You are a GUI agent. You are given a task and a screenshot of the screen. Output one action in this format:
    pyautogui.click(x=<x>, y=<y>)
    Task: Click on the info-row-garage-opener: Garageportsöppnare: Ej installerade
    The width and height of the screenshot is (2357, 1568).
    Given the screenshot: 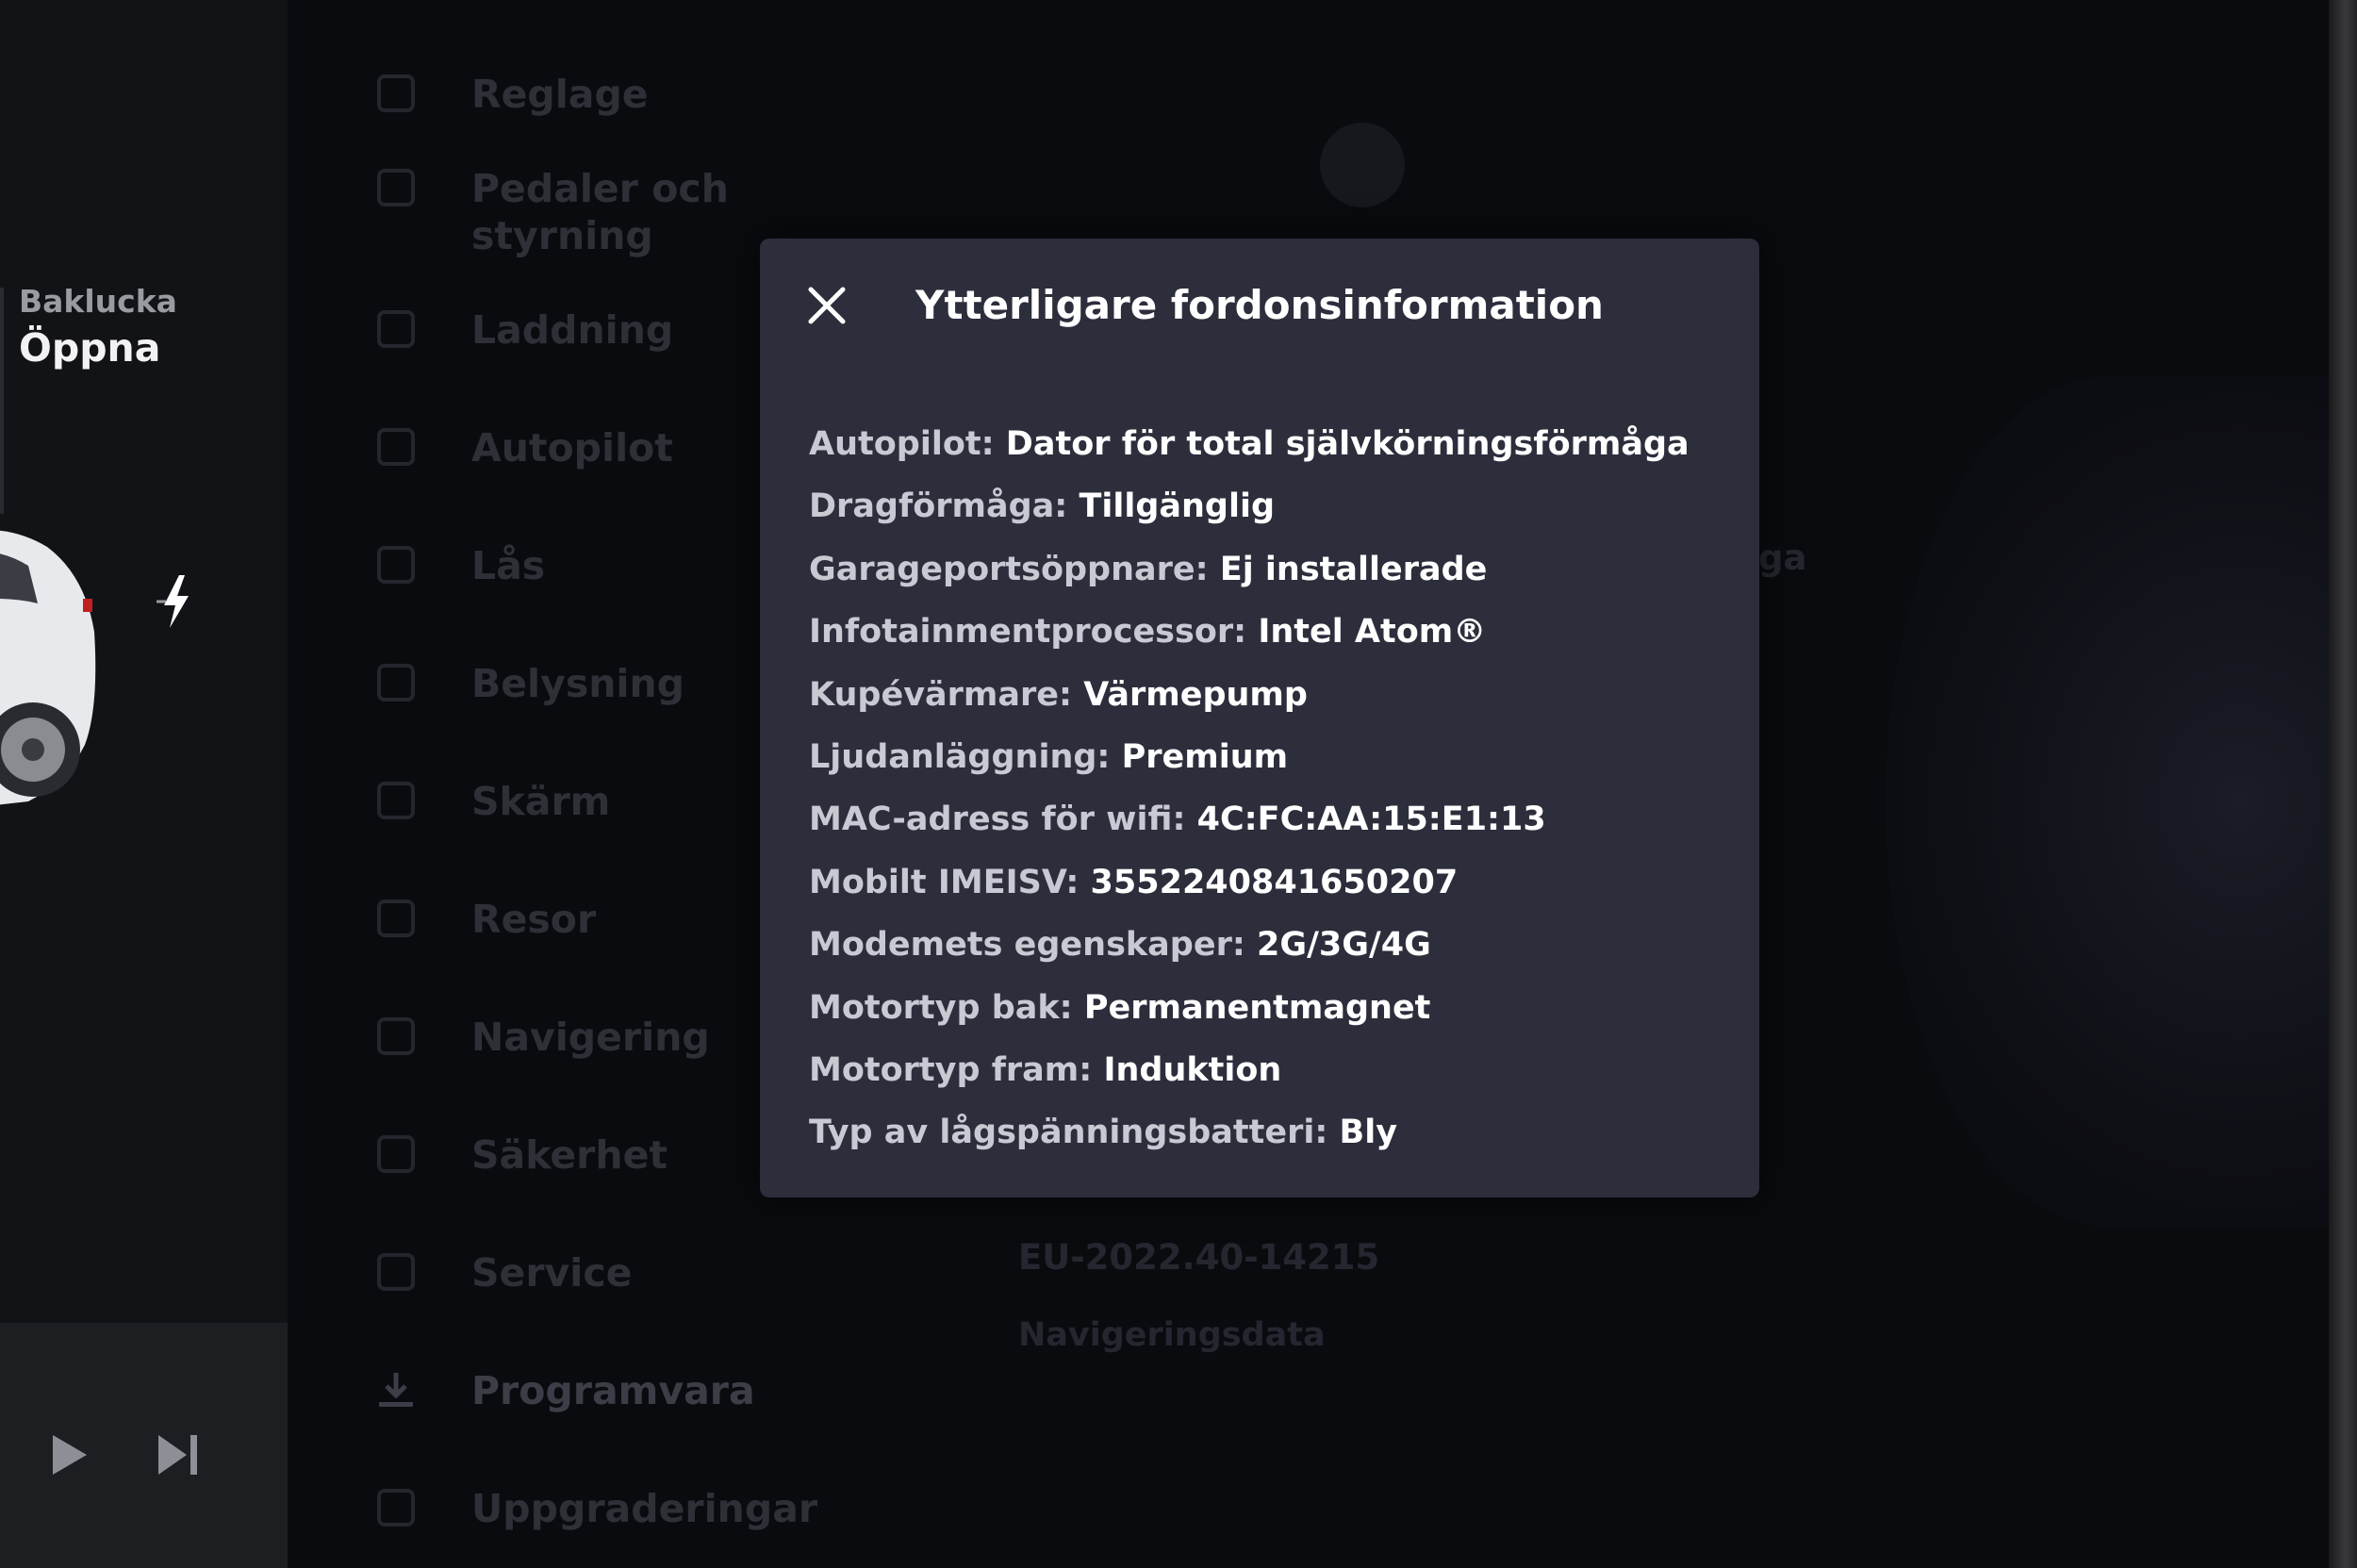 What is the action you would take?
    pyautogui.click(x=1271, y=569)
    